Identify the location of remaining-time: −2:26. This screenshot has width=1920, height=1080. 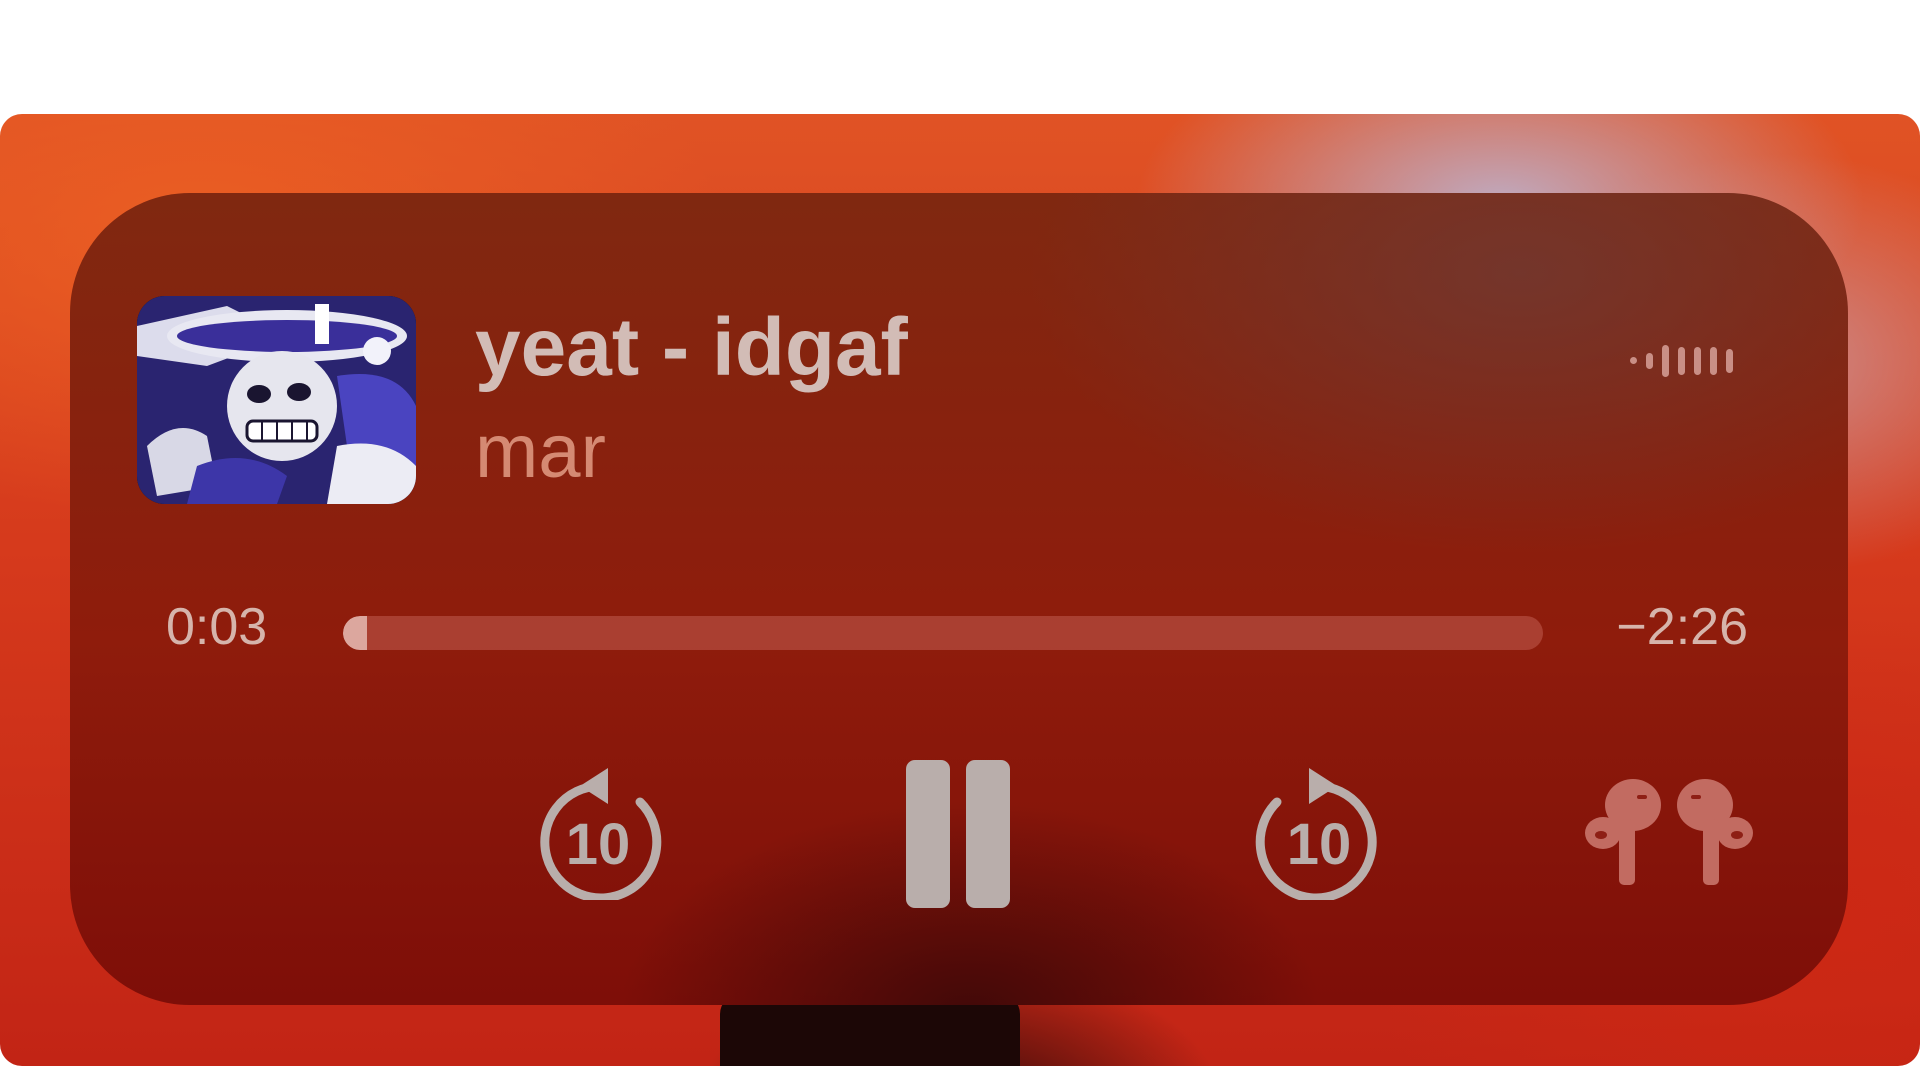
(1682, 627).